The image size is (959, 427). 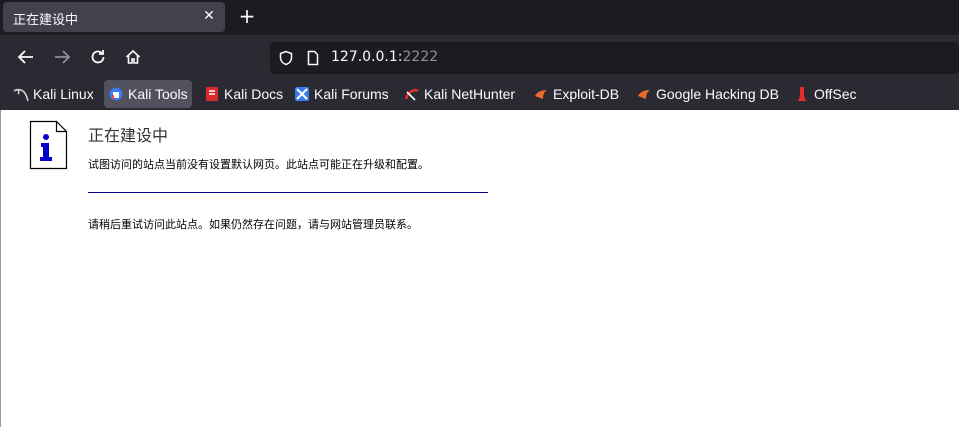 I want to click on bookmark-kali-nethunter: Kali NetHunter, so click(x=459, y=94).